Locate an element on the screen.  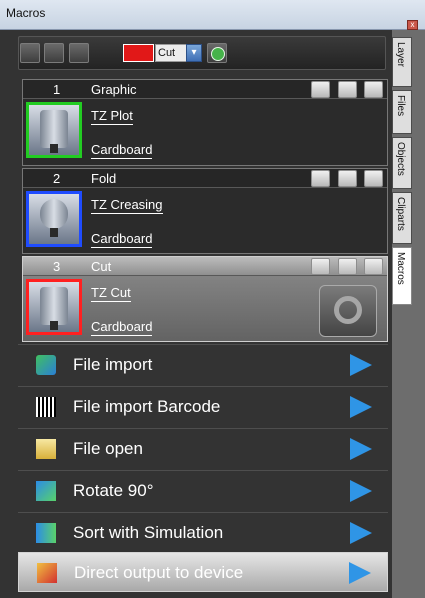
macro-header: 1 Graphic is located at coordinates (205, 89).